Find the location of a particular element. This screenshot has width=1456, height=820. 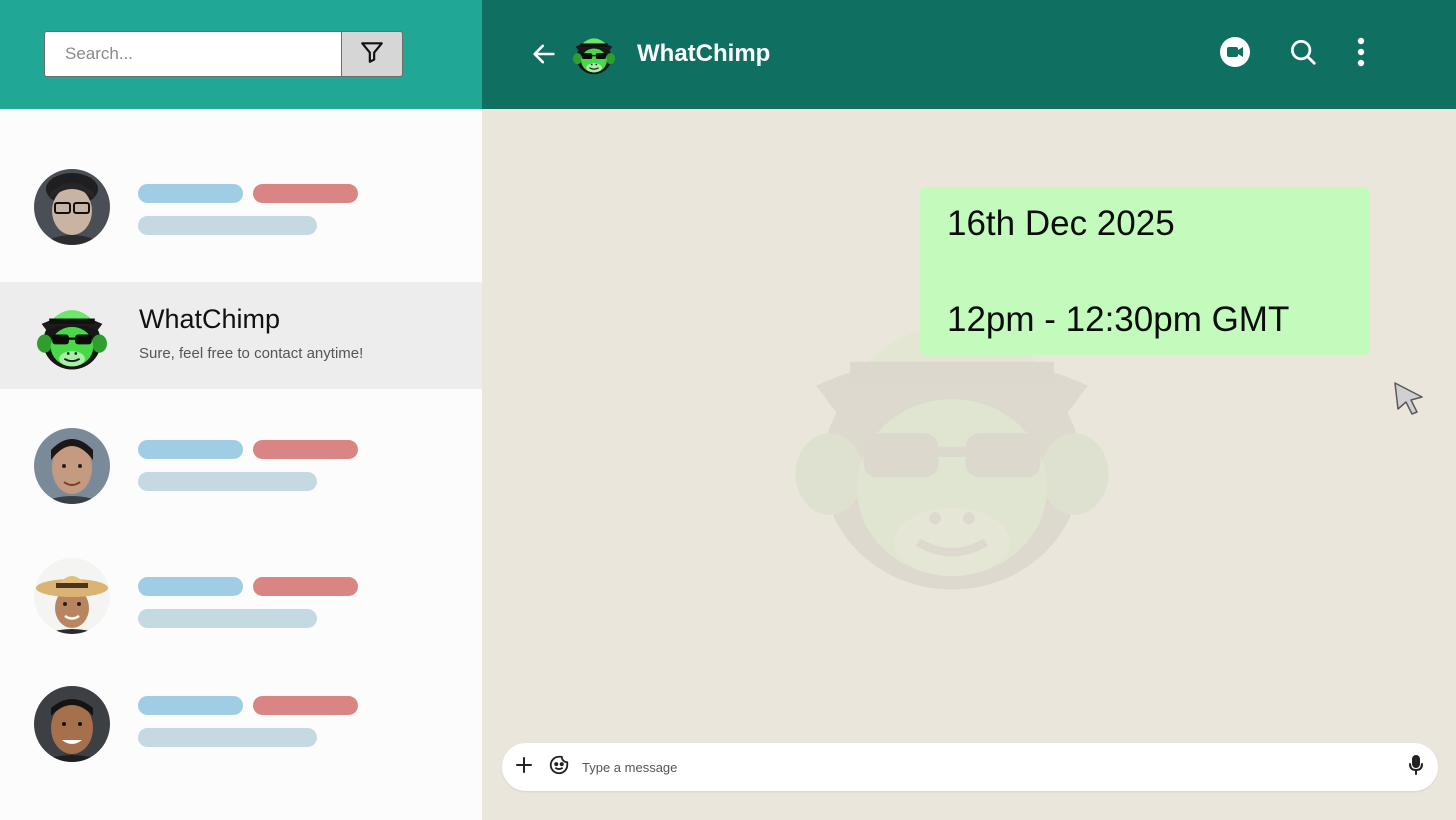

sticker-icon is located at coordinates (559, 767).